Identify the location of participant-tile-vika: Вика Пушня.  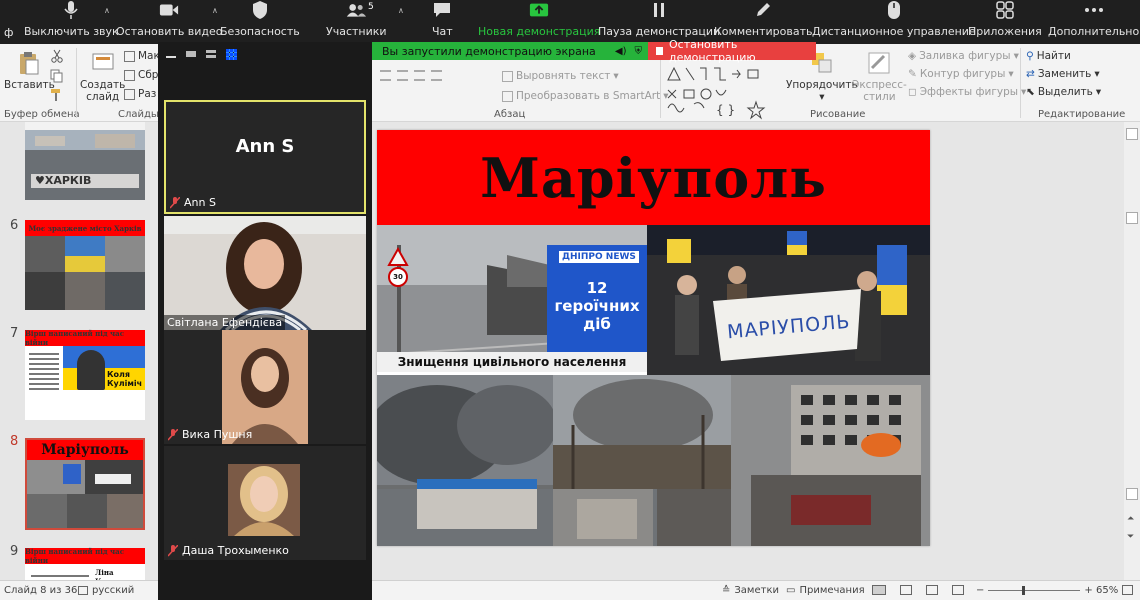
(265, 387).